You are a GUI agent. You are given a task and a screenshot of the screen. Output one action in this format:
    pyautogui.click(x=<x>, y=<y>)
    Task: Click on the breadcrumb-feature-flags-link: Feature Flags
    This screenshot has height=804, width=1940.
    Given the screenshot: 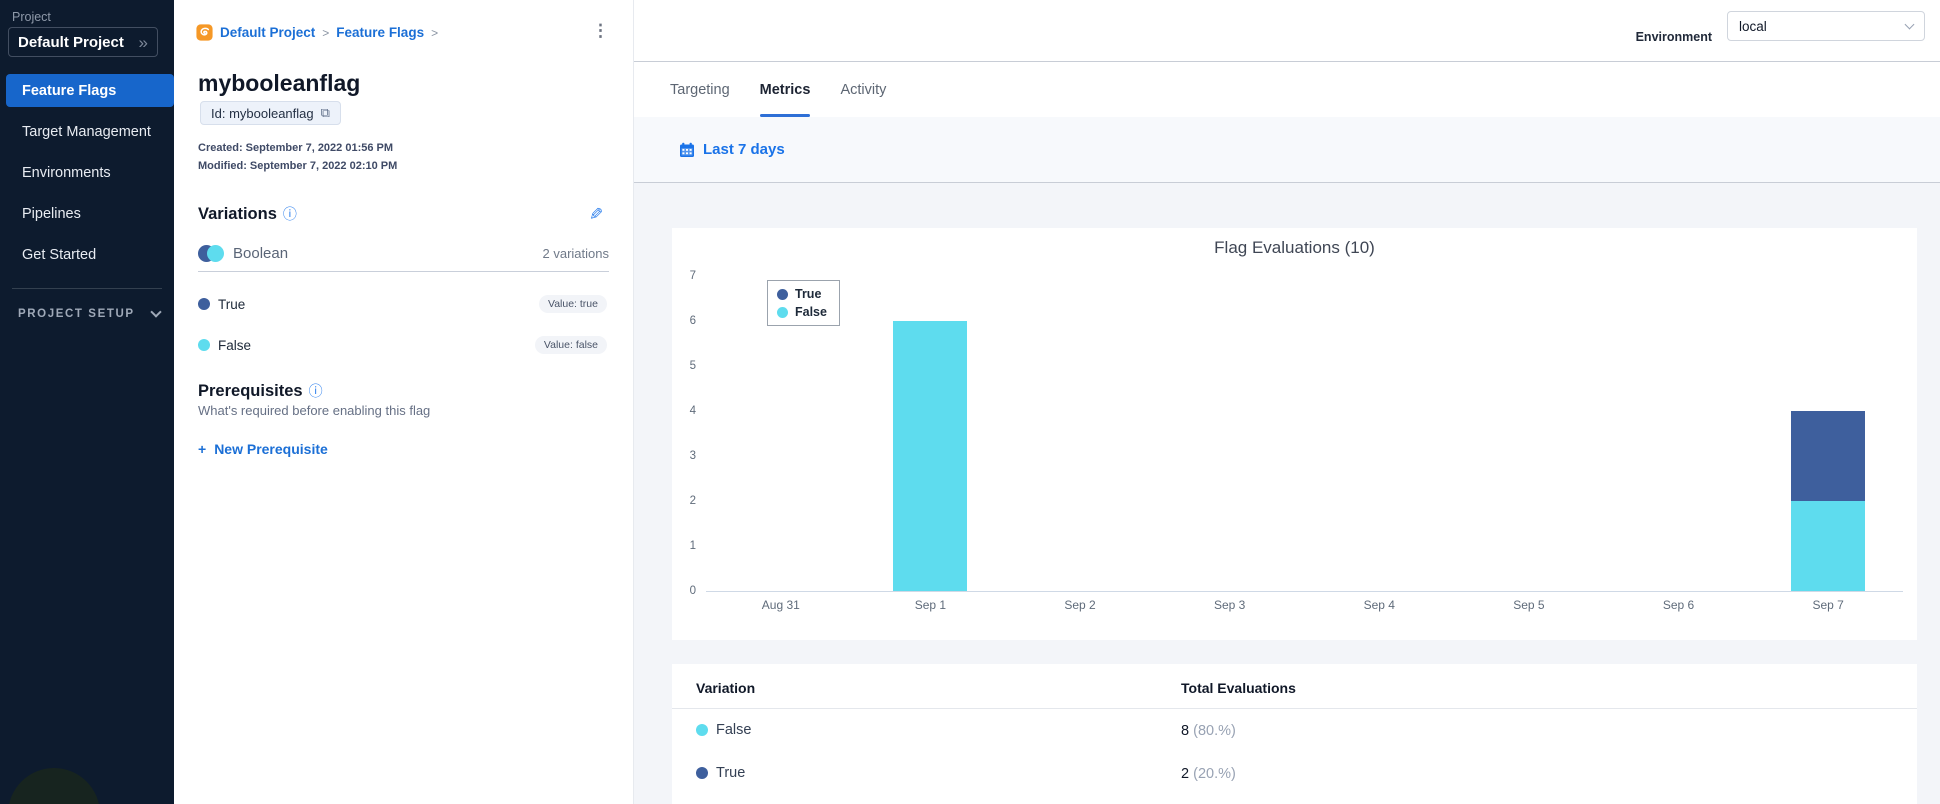 What is the action you would take?
    pyautogui.click(x=380, y=32)
    